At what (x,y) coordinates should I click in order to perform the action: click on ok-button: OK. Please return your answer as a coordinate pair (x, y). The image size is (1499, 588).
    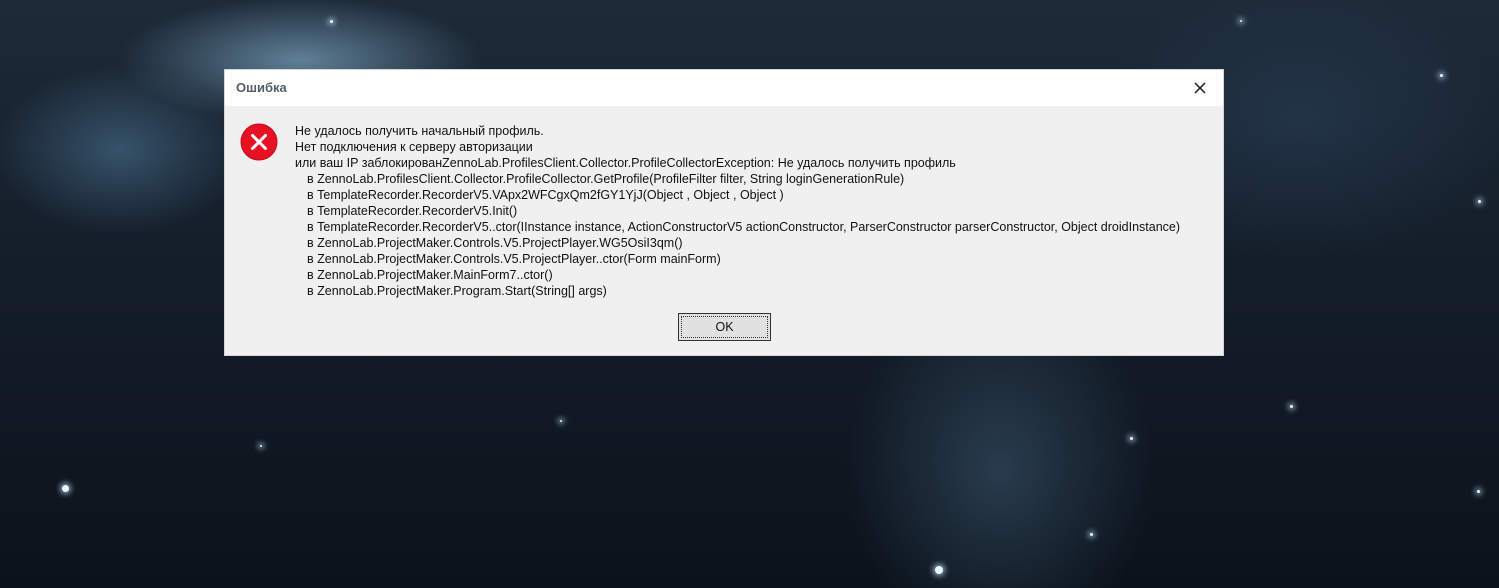
    Looking at the image, I should click on (724, 327).